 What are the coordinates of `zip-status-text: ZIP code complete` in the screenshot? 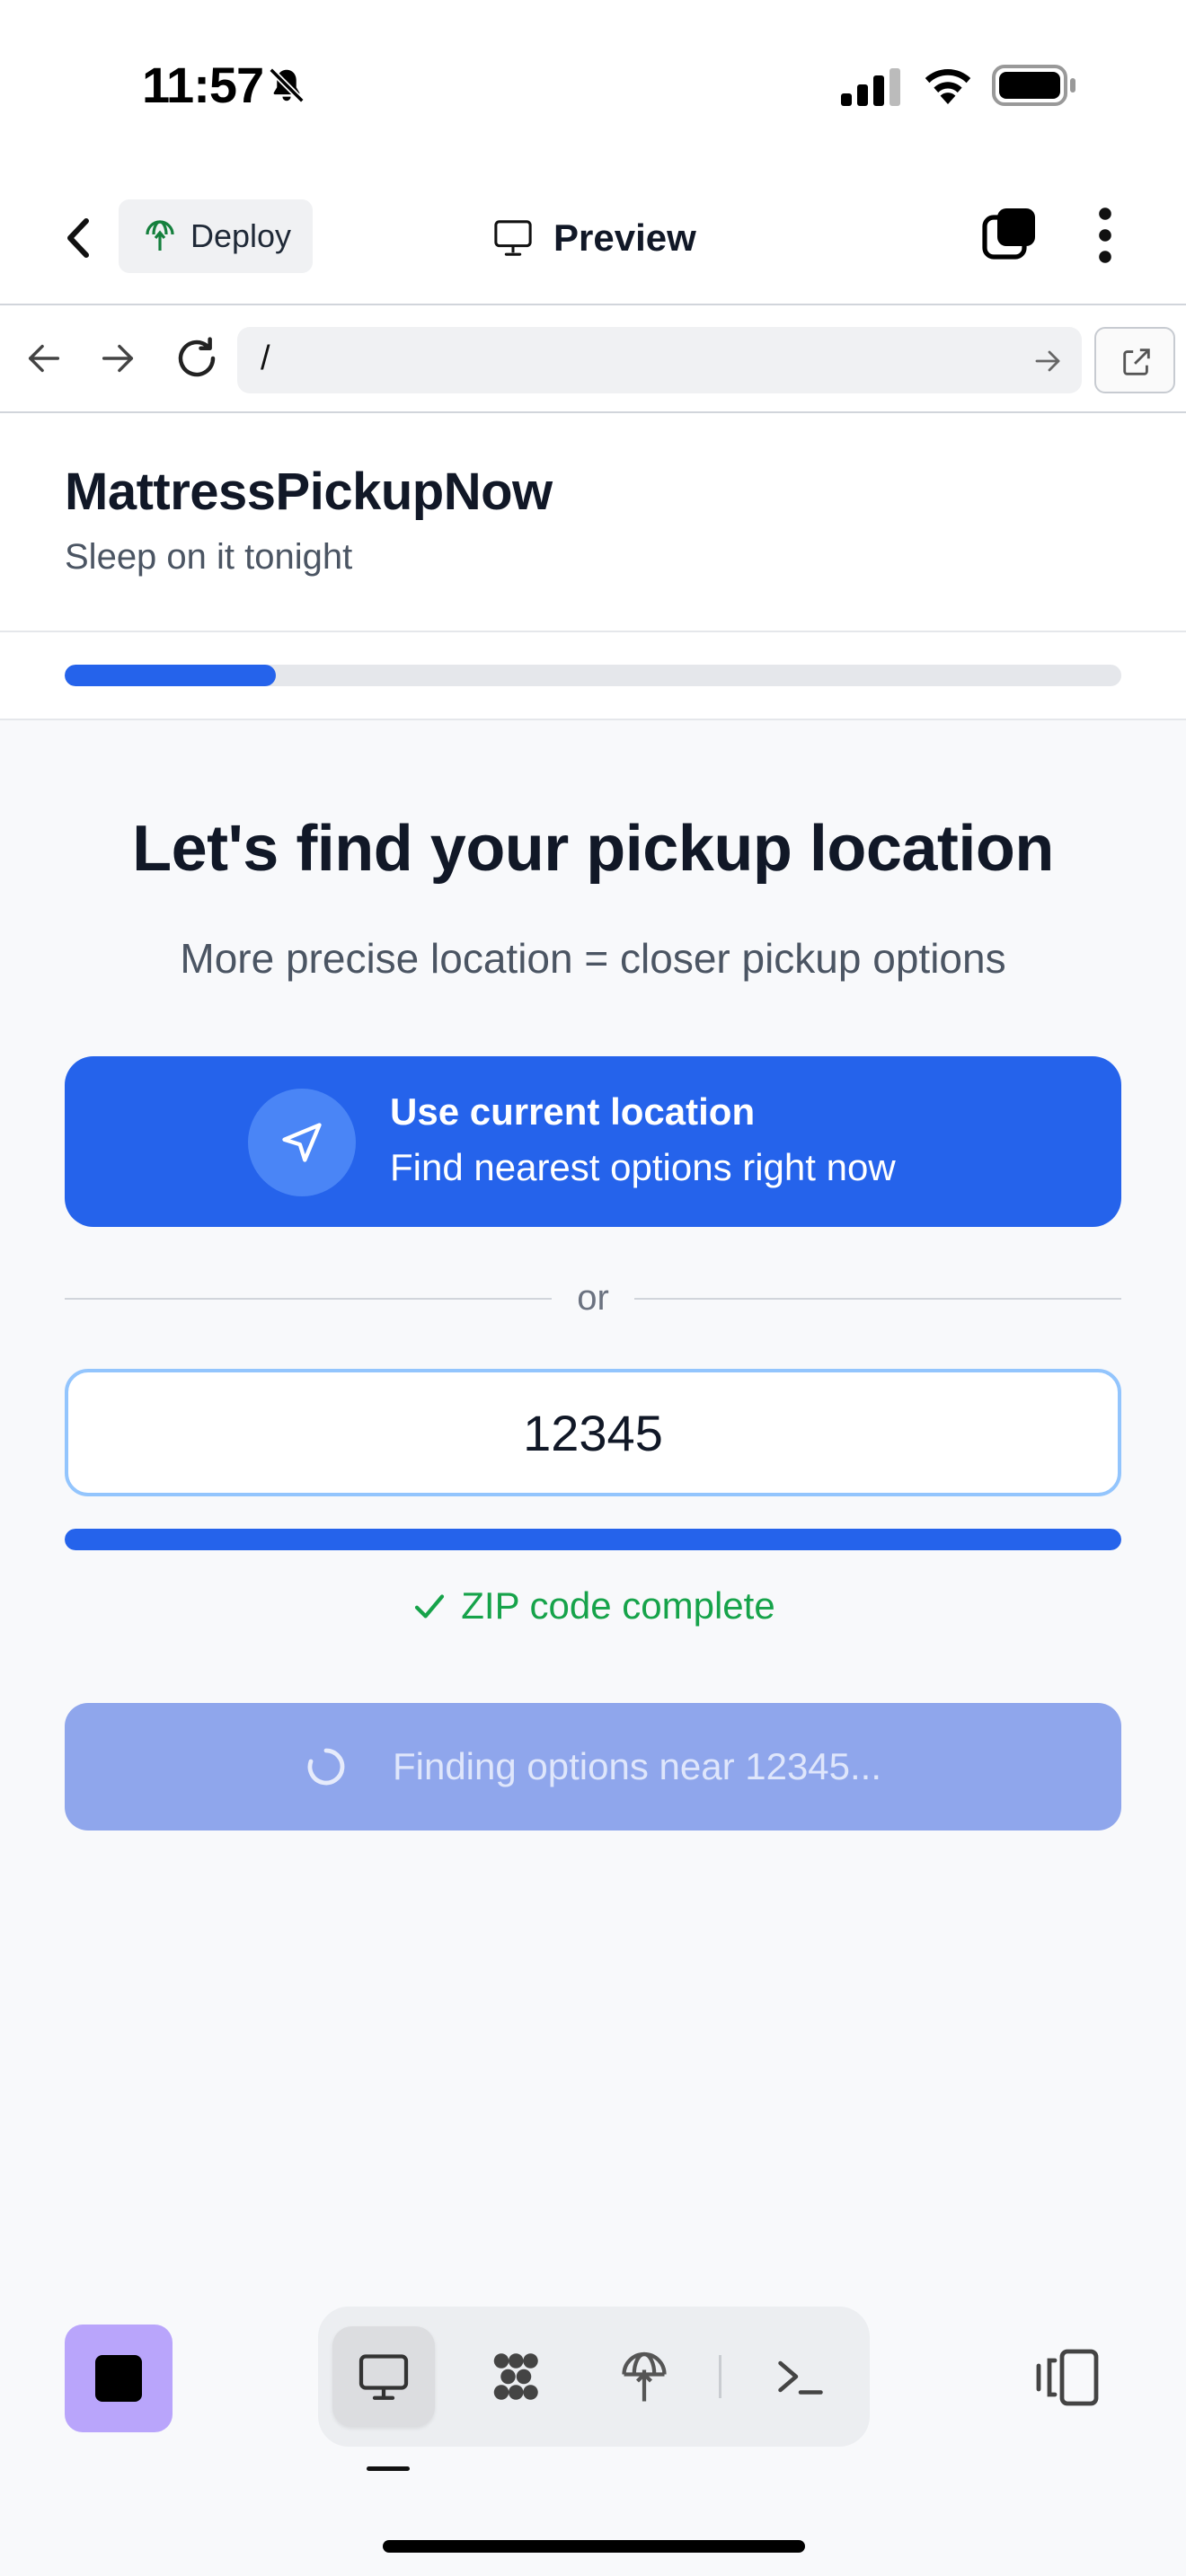 It's located at (618, 1605).